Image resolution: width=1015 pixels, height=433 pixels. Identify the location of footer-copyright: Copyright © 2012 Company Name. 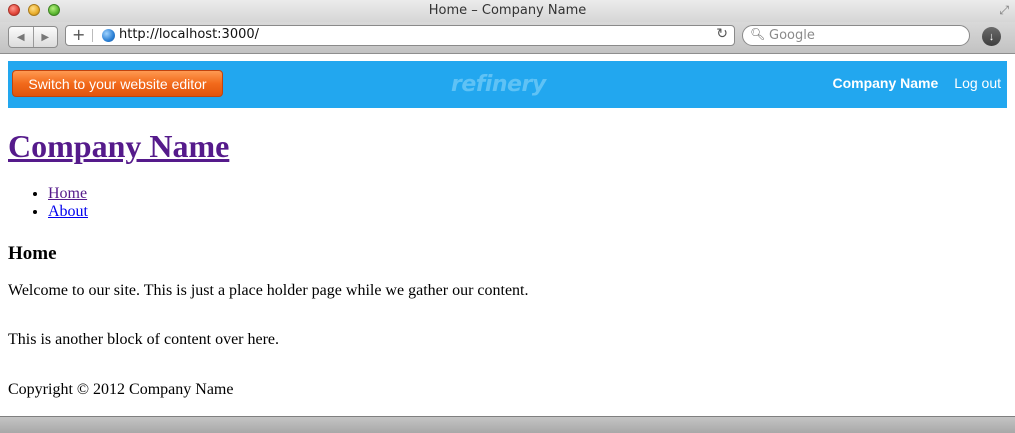
(121, 389).